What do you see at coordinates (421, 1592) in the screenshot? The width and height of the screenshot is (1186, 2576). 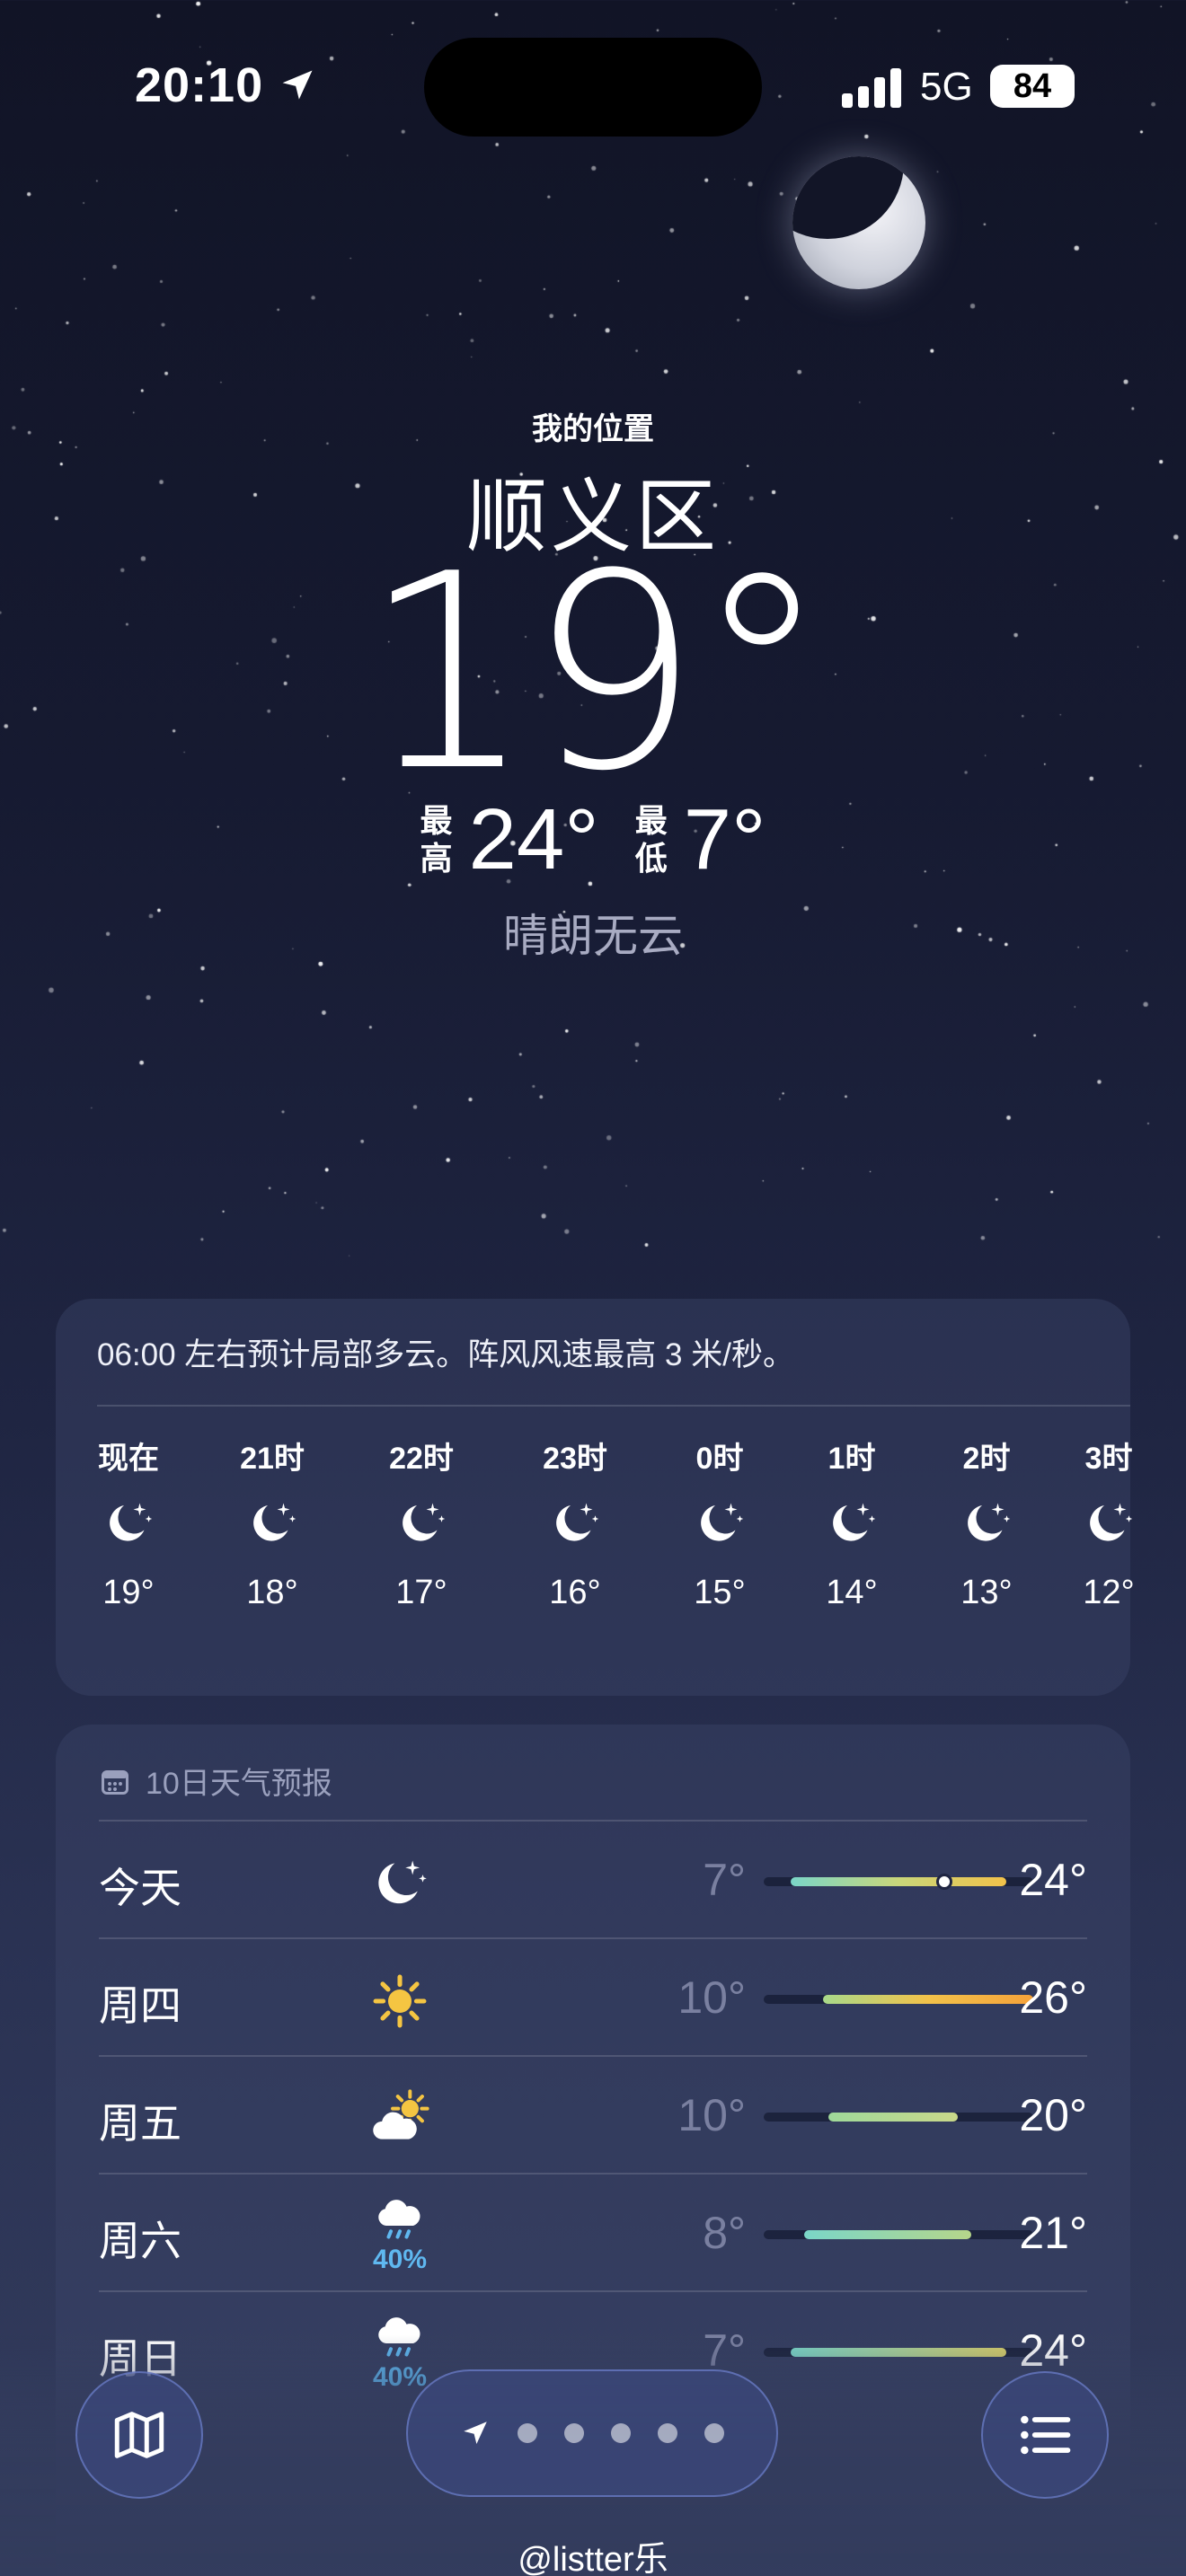 I see `hour-temperature: 17°` at bounding box center [421, 1592].